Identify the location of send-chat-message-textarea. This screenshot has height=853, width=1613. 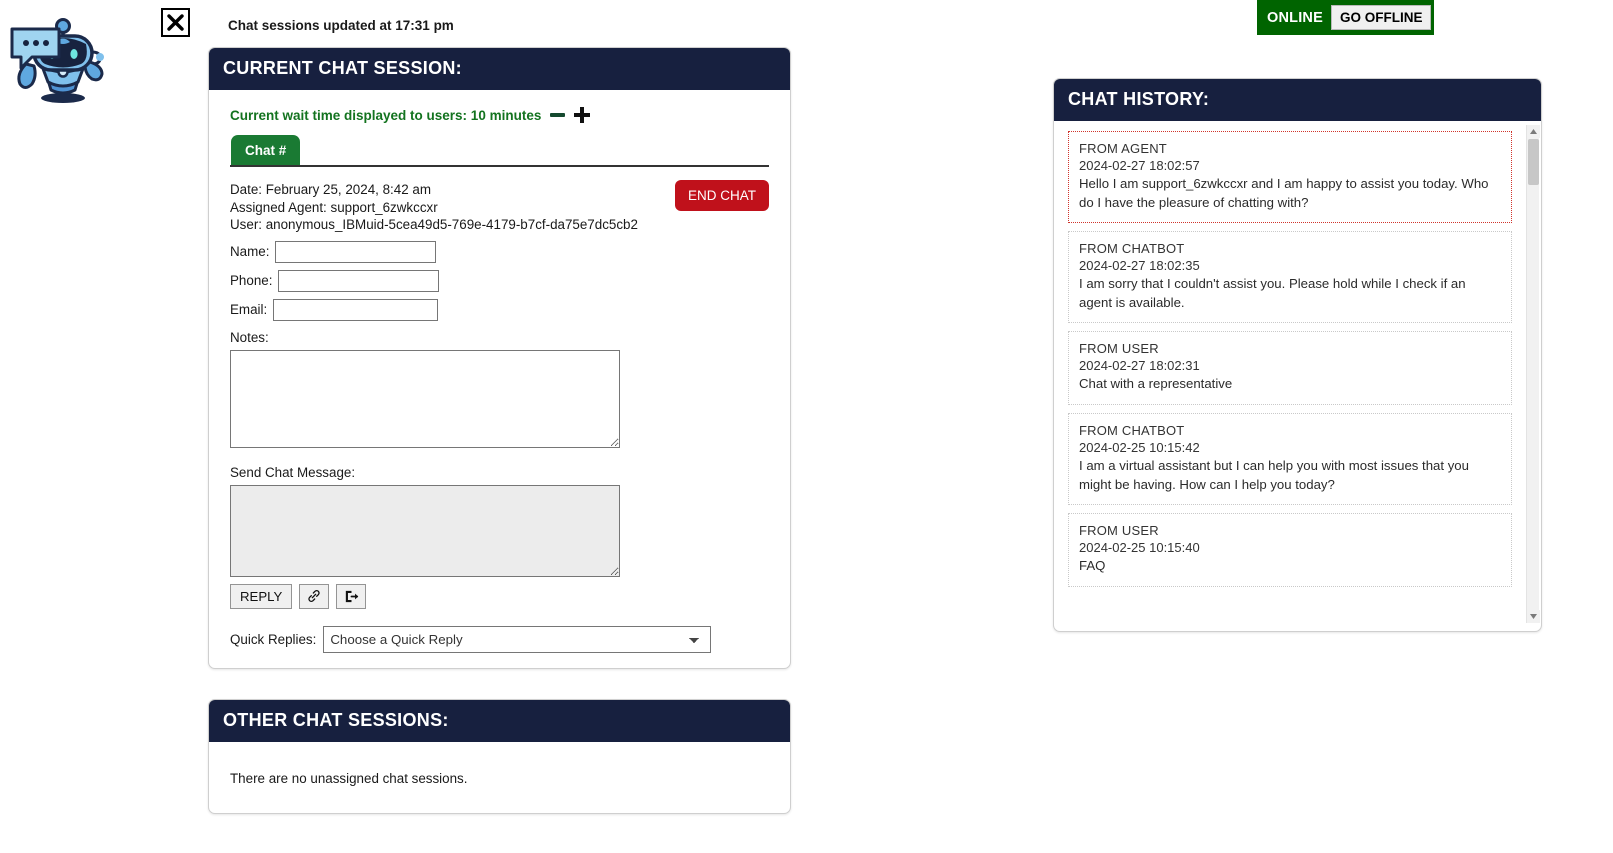
(425, 530).